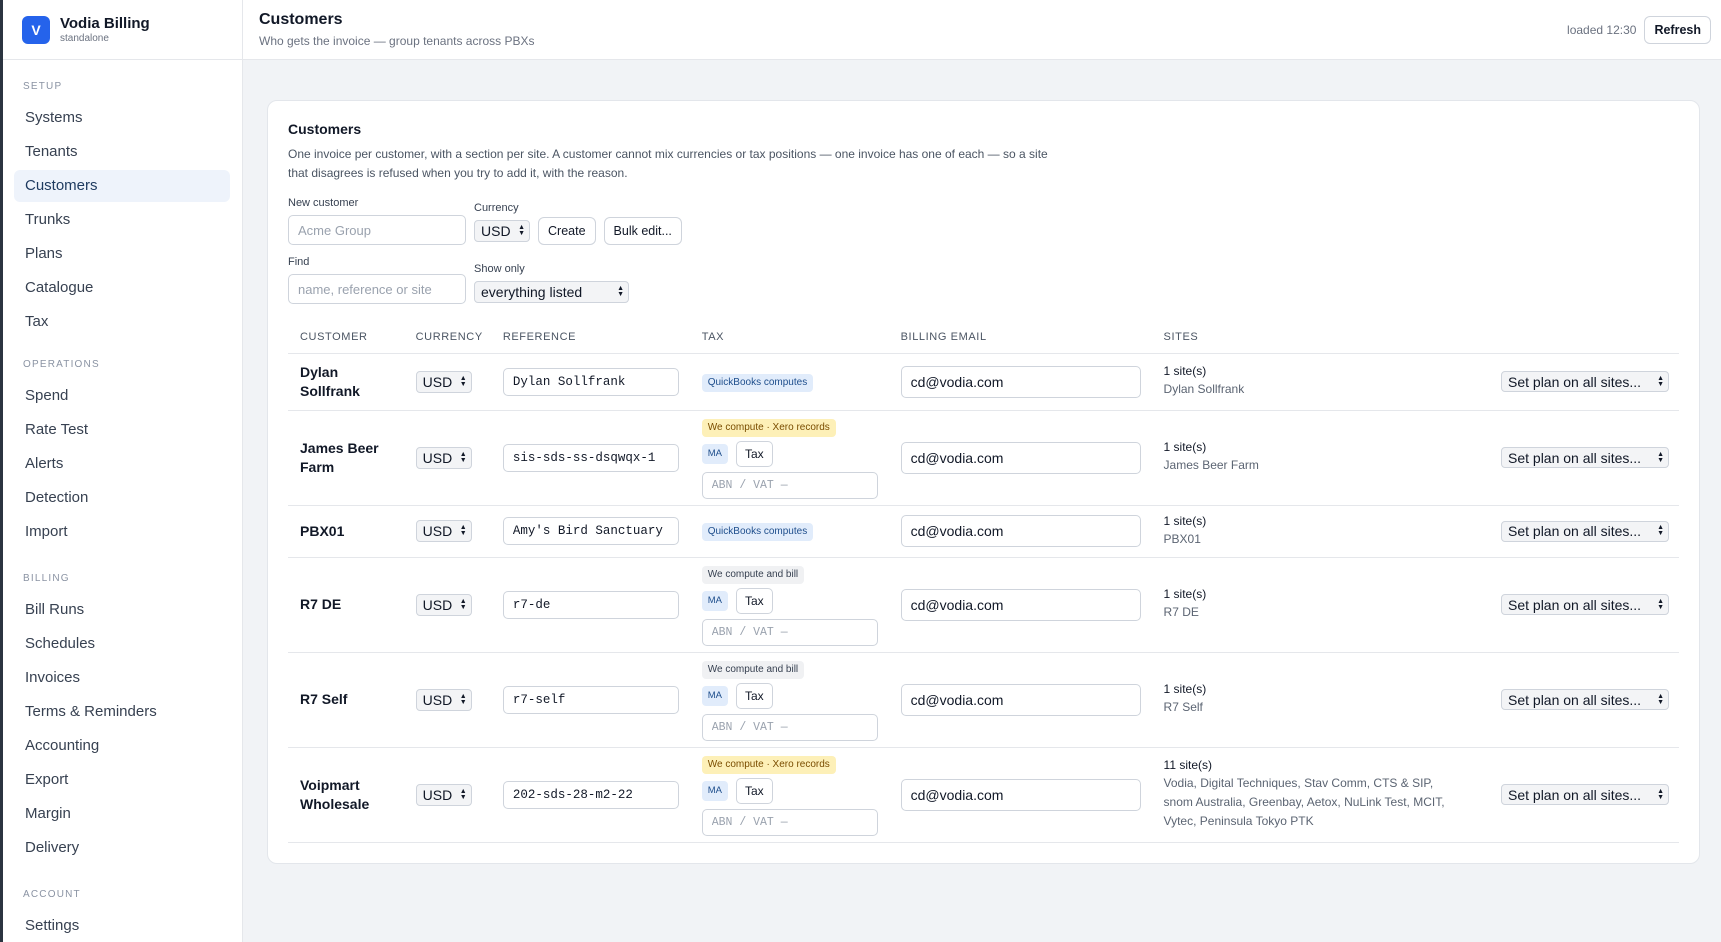 The width and height of the screenshot is (1721, 942). Describe the element at coordinates (122, 288) in the screenshot. I see `sidebar-item-catalogue: Catalogue` at that location.